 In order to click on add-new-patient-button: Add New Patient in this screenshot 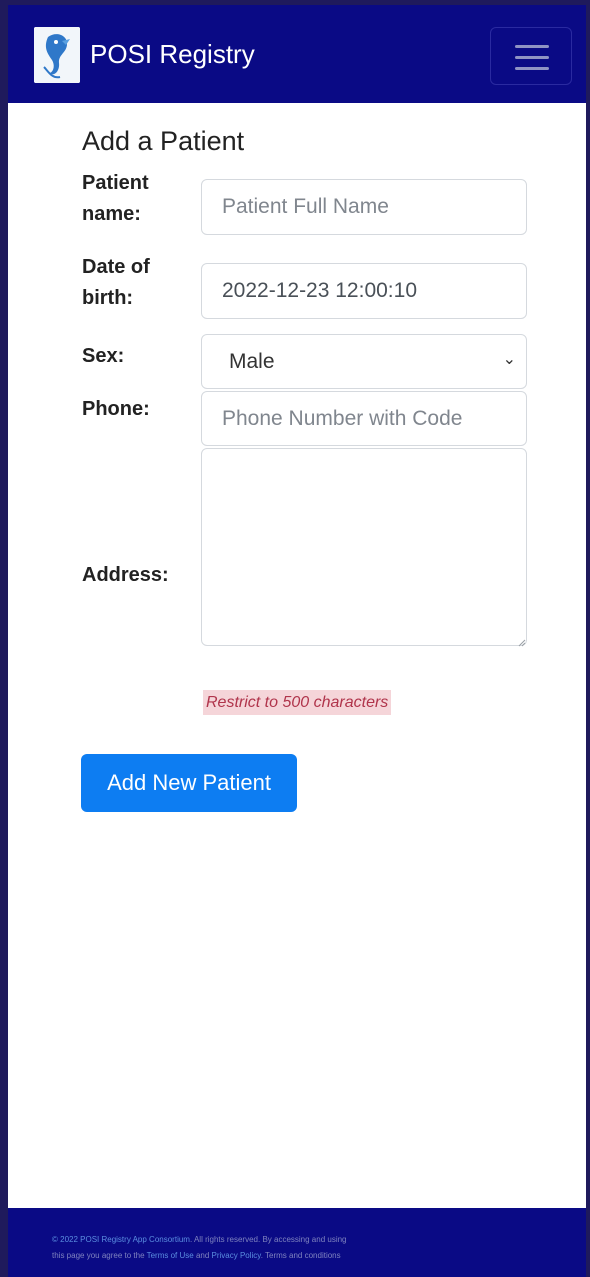, I will do `click(189, 783)`.